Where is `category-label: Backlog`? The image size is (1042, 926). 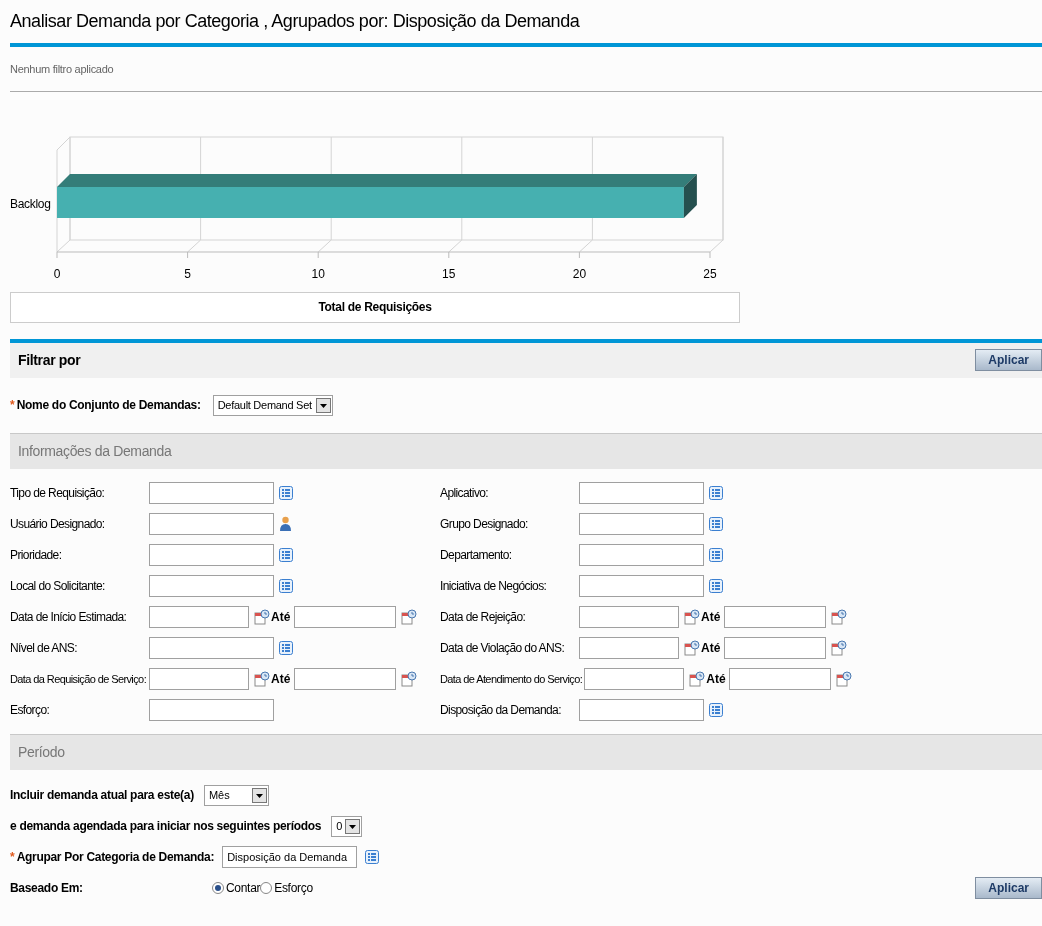 category-label: Backlog is located at coordinates (30, 204).